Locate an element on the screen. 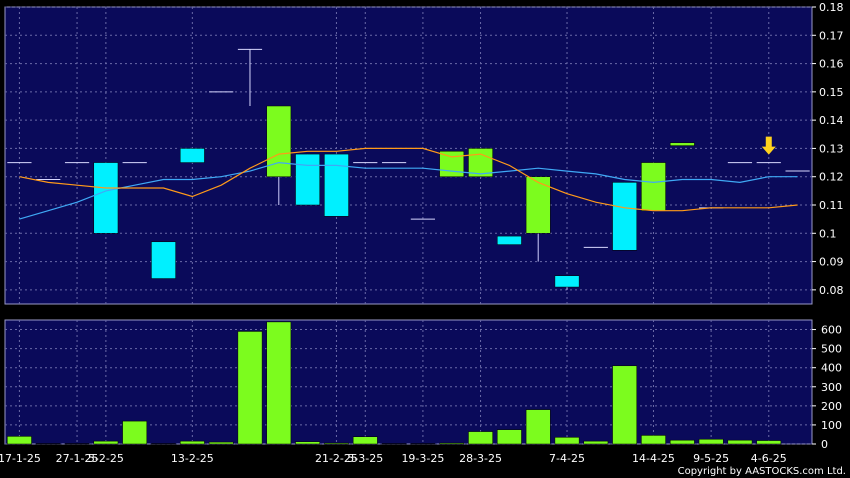 This screenshot has width=850, height=478. price-tick-label: 0.1 is located at coordinates (828, 233).